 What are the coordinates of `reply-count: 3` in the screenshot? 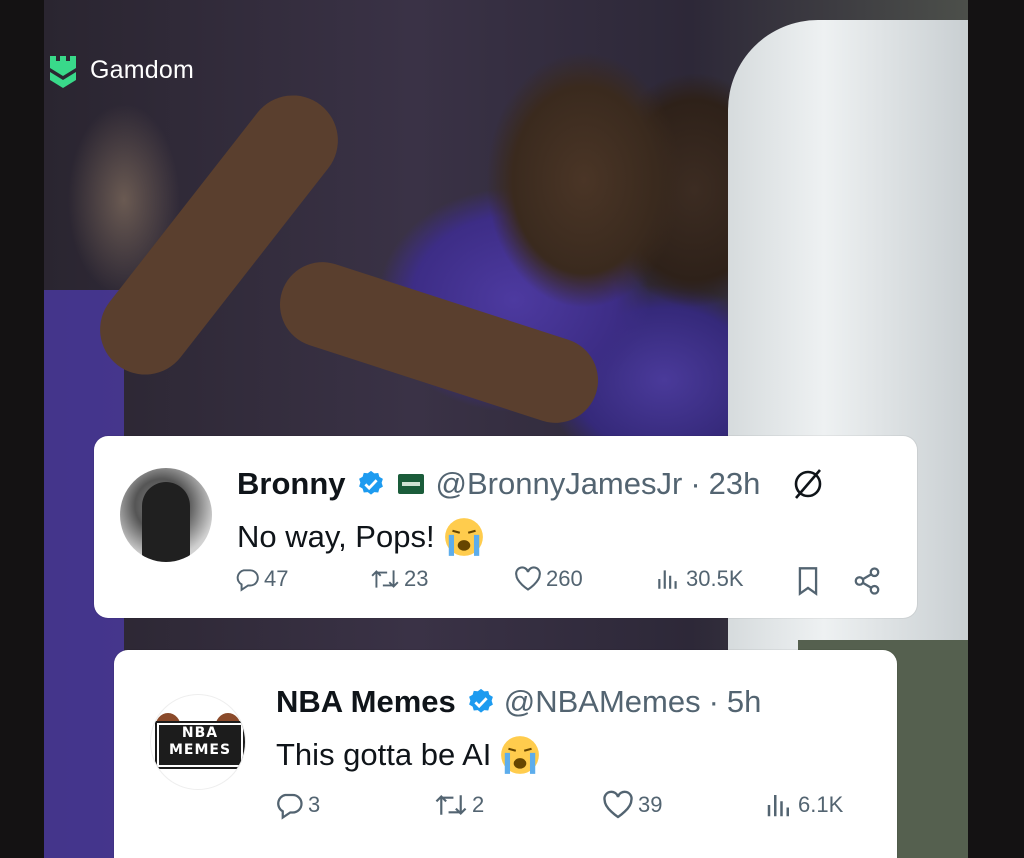 It's located at (314, 804).